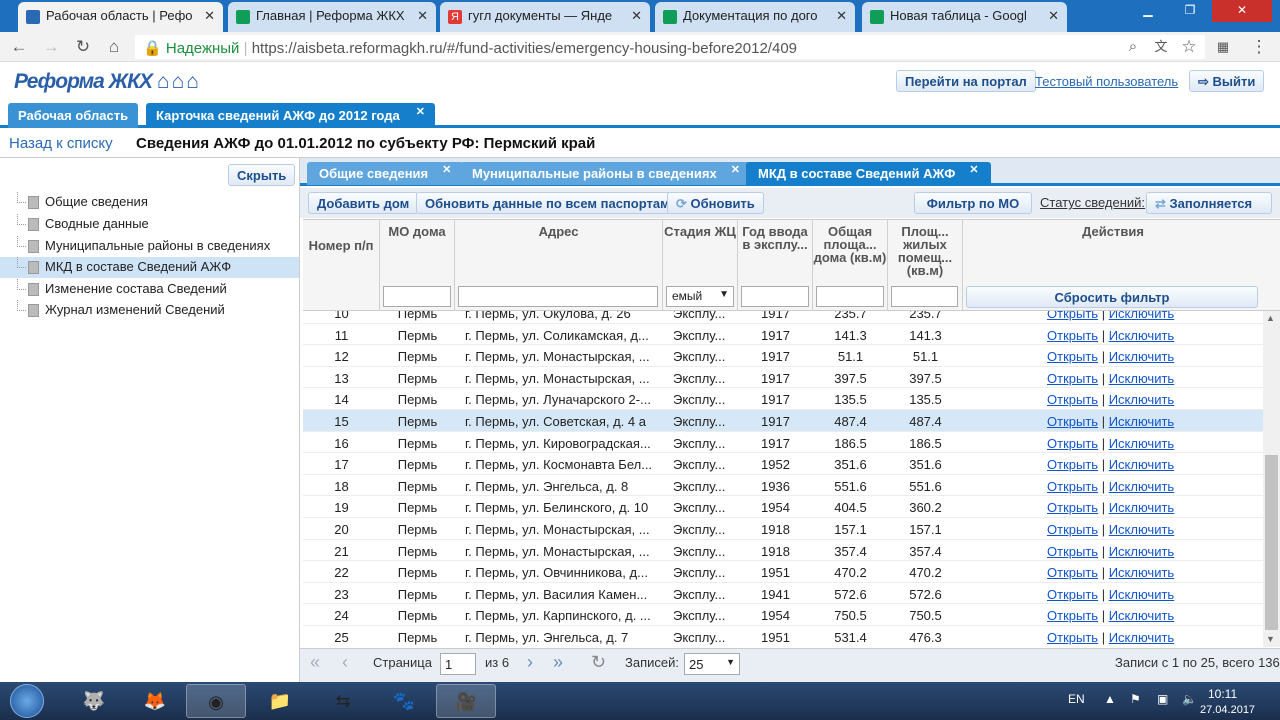 This screenshot has height=720, width=1280. What do you see at coordinates (83, 47) in the screenshot?
I see `reload-icon: ↻` at bounding box center [83, 47].